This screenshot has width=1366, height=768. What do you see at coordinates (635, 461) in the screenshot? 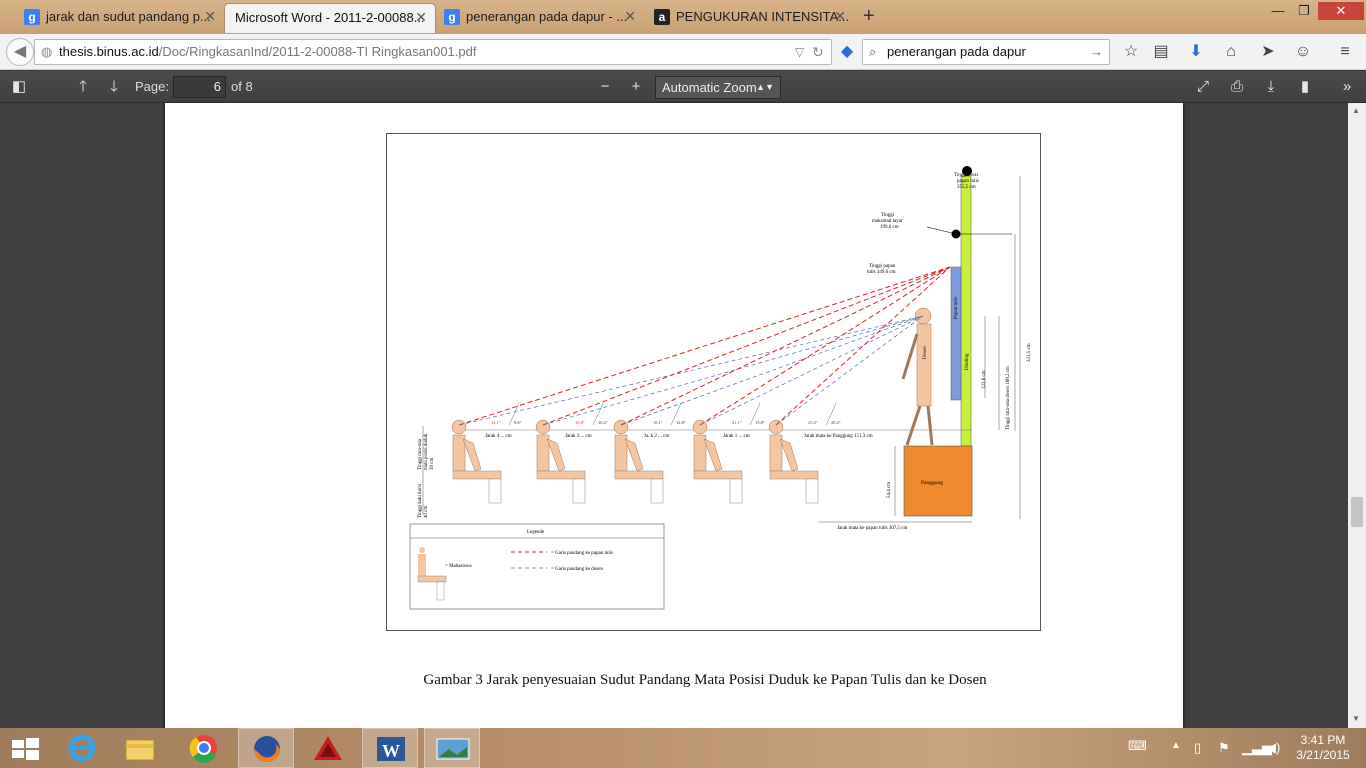
I see `students-group` at bounding box center [635, 461].